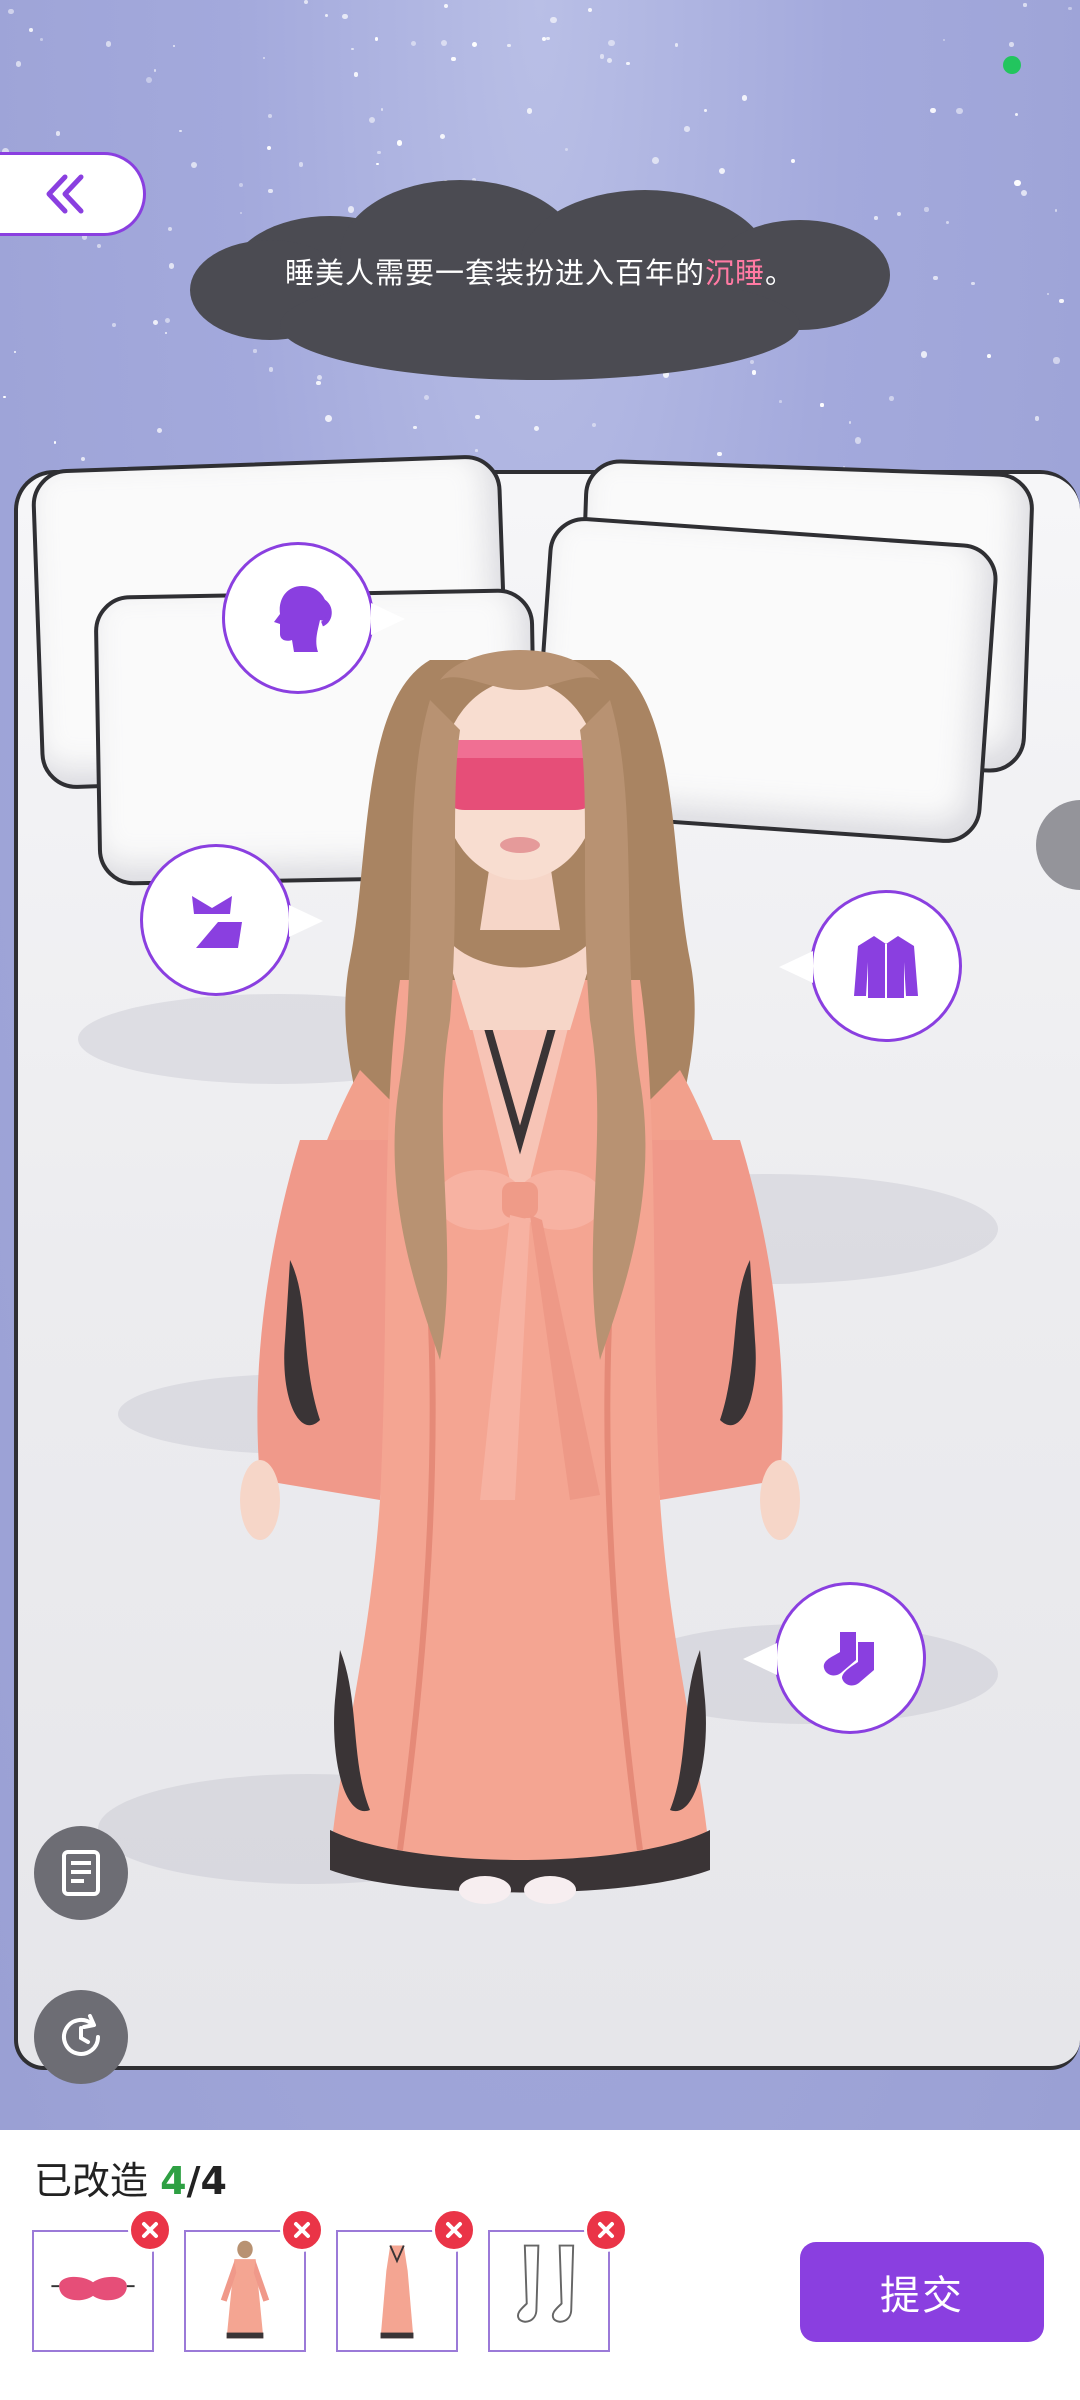 The width and height of the screenshot is (1080, 2400). I want to click on selected-item-stockings, so click(549, 2291).